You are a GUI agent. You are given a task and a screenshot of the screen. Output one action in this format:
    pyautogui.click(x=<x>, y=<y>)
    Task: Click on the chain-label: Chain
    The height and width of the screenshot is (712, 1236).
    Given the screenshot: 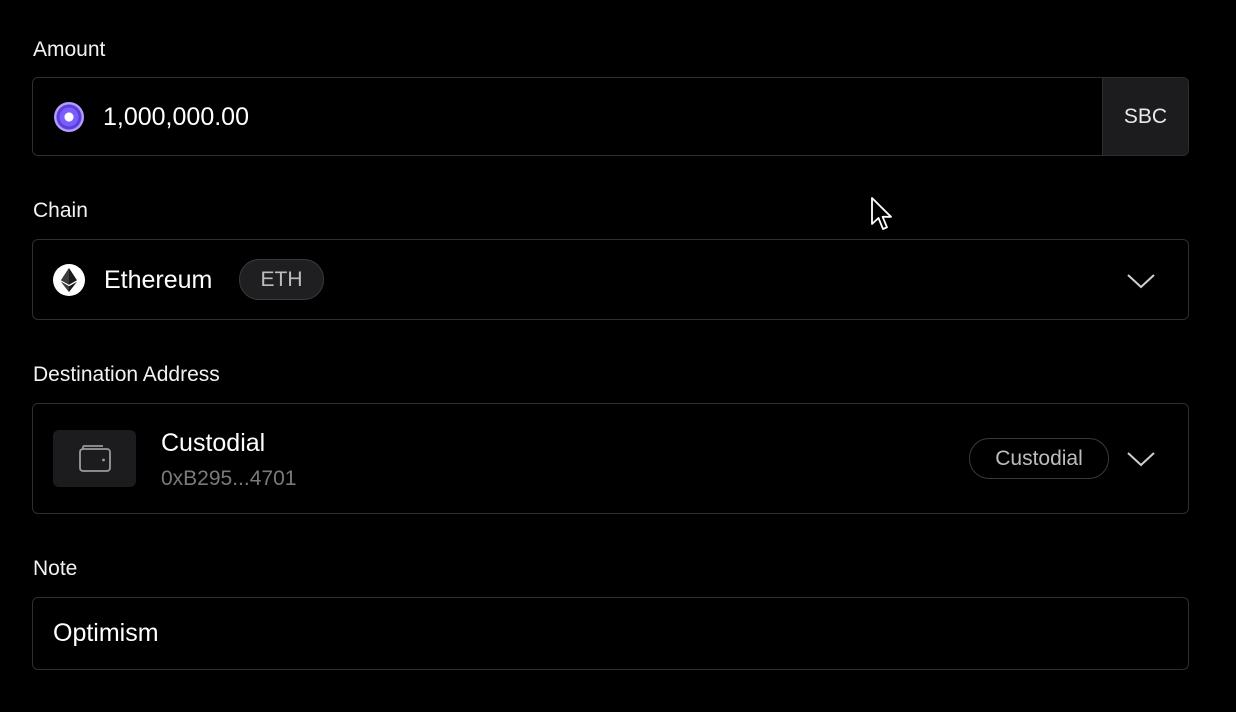 What is the action you would take?
    pyautogui.click(x=60, y=210)
    